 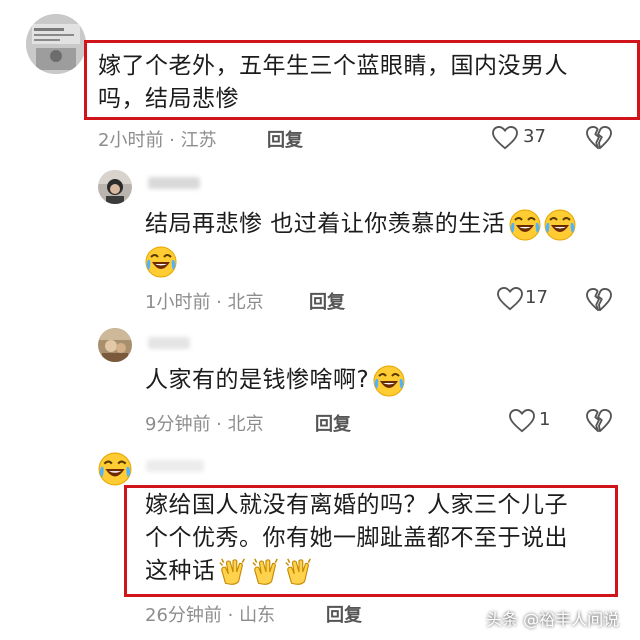 I want to click on comment-time: 26分钟前, so click(x=183, y=615).